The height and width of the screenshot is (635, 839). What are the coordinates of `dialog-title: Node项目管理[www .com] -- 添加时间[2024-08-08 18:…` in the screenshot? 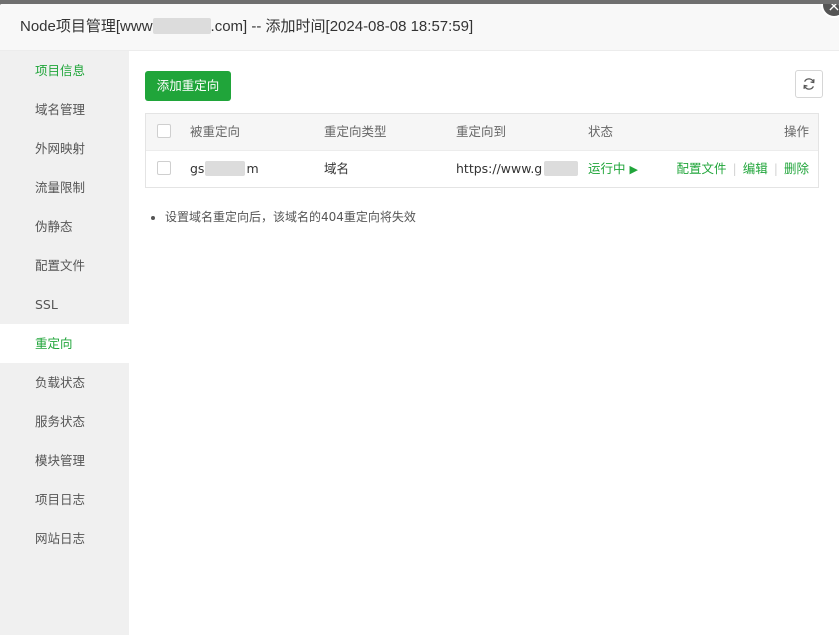 It's located at (419, 27).